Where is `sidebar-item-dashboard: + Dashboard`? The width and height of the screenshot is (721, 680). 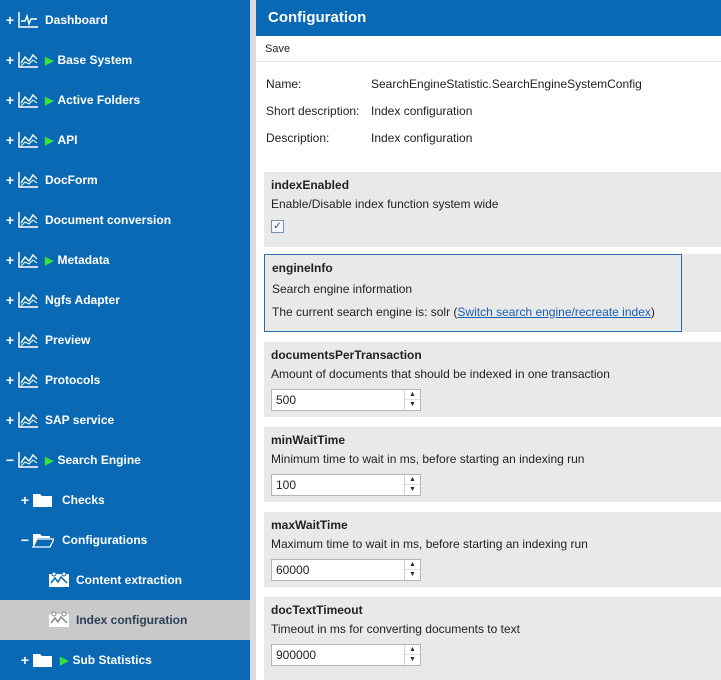 sidebar-item-dashboard: + Dashboard is located at coordinates (125, 20).